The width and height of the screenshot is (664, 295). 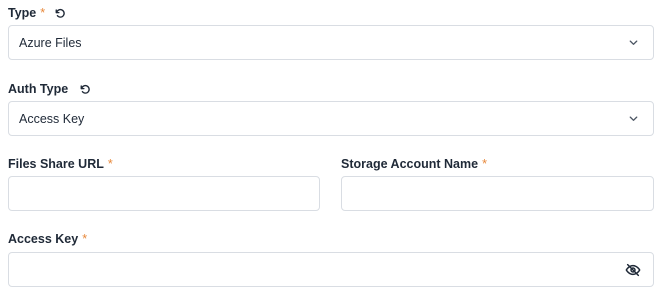 What do you see at coordinates (84, 89) in the screenshot?
I see `auth-type-reset-icon` at bounding box center [84, 89].